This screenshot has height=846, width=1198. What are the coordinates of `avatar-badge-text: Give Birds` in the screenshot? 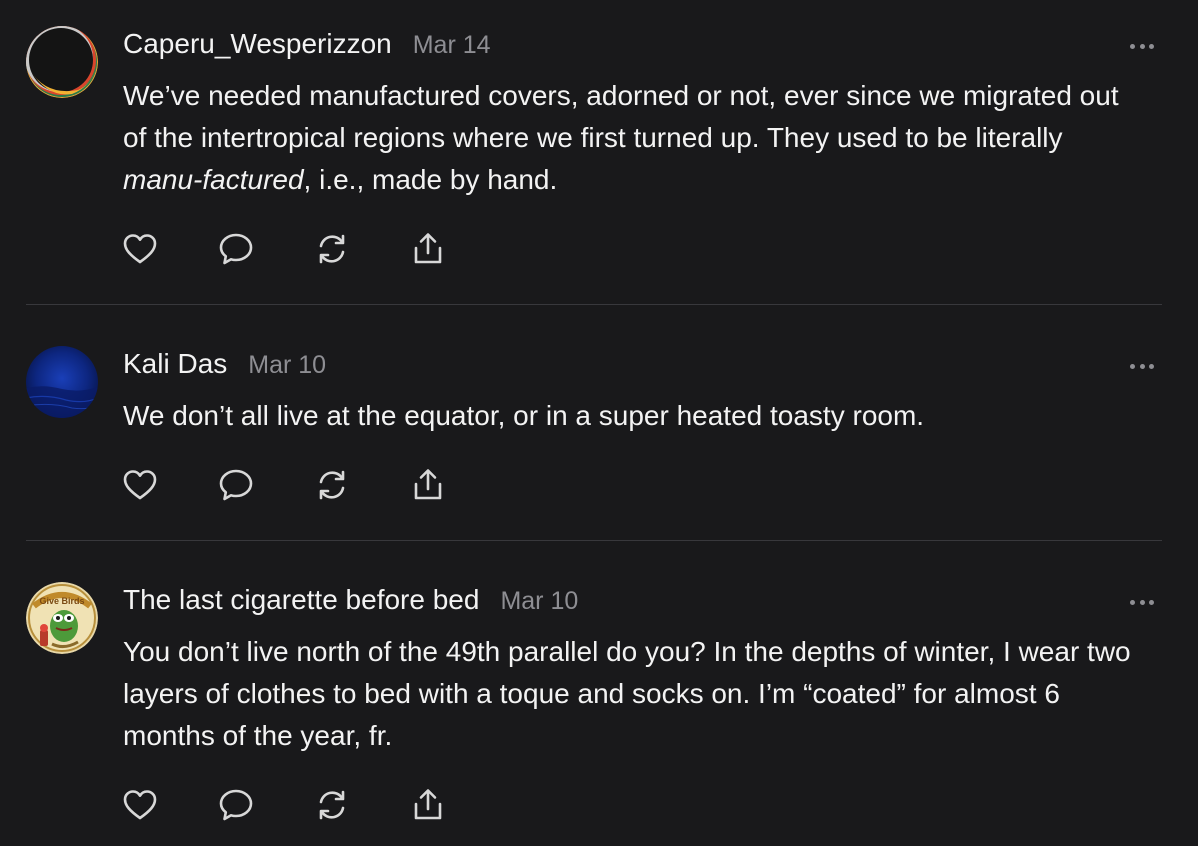 It's located at (61, 601).